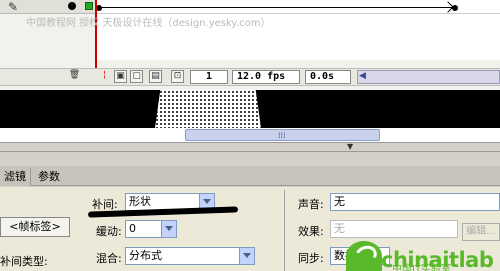  I want to click on frame-label-field: <帧标签>, so click(35, 227).